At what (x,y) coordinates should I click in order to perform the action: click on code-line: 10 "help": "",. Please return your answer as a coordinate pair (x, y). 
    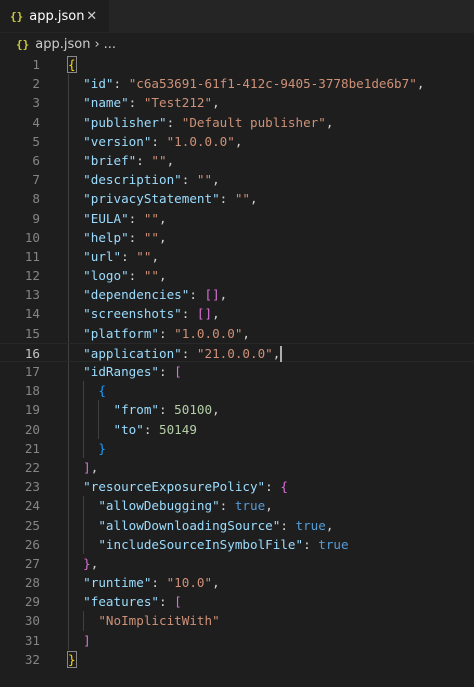
    Looking at the image, I should click on (237, 237).